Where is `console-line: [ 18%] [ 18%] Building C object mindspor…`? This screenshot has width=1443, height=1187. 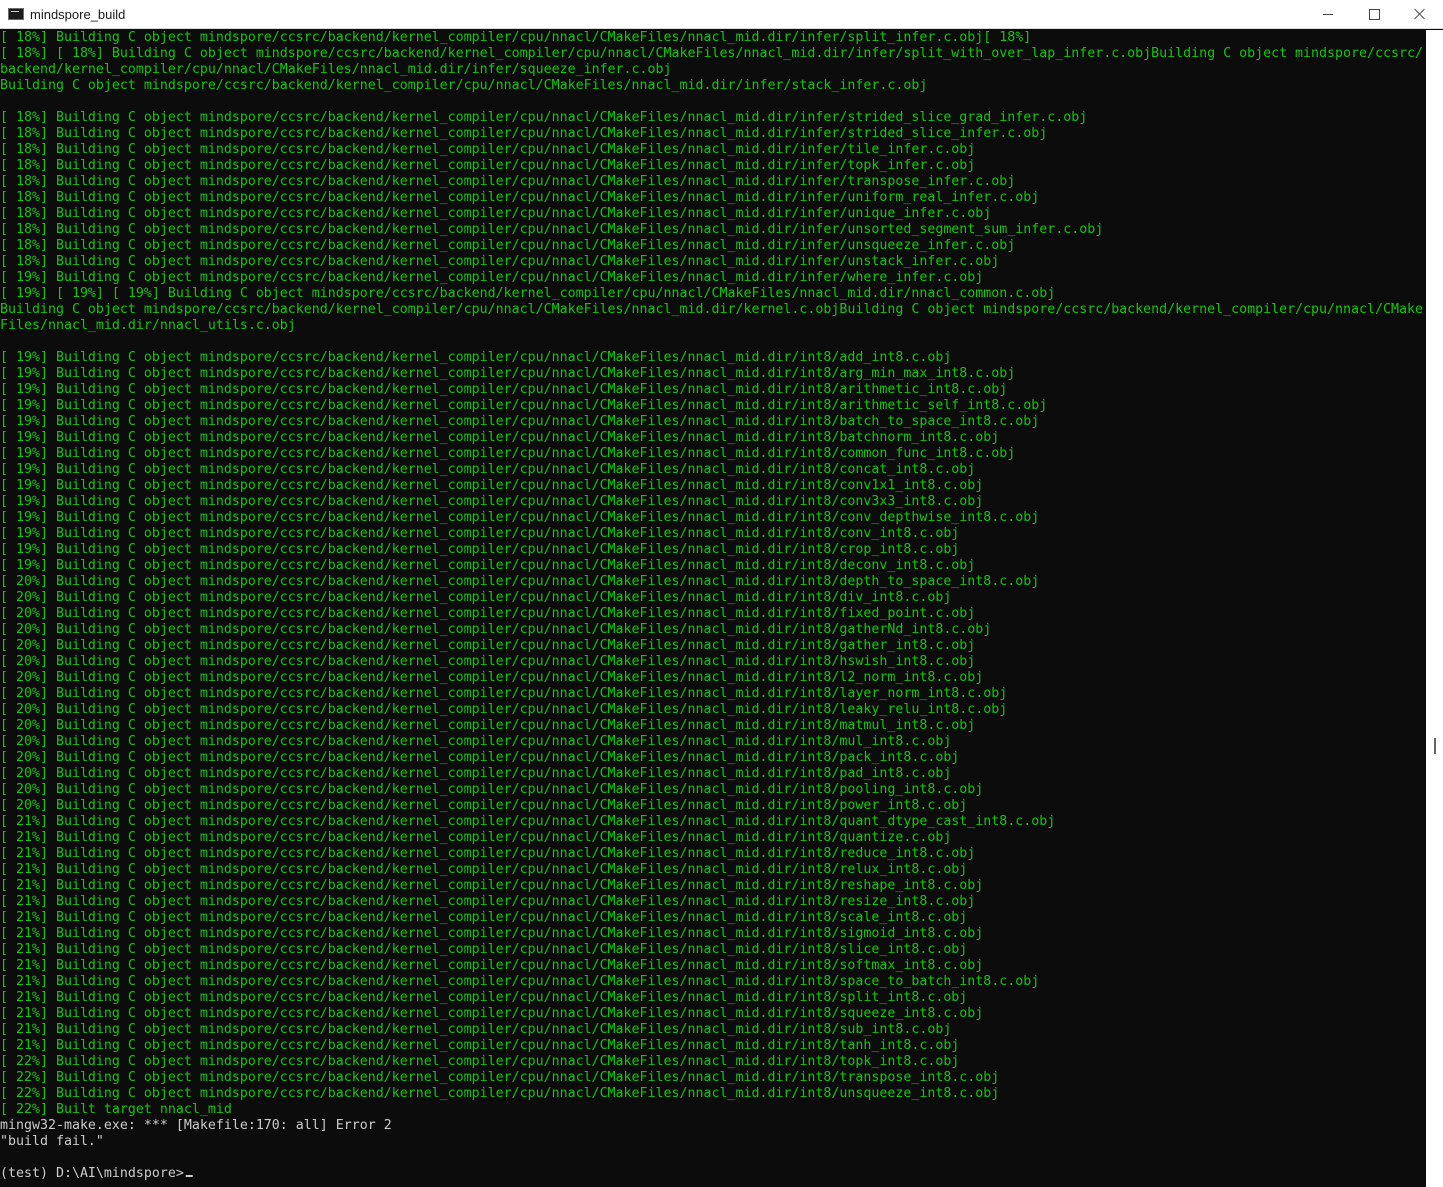 console-line: [ 18%] [ 18%] Building C object mindspor… is located at coordinates (711, 53).